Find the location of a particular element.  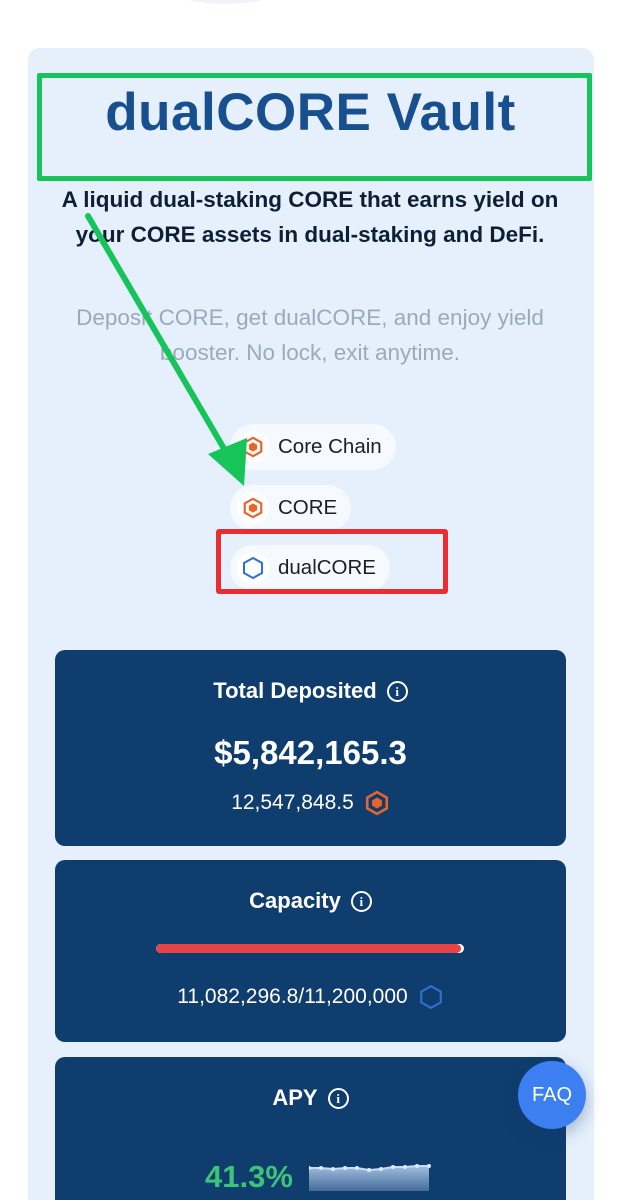

capacity-progress-fill is located at coordinates (308, 948).